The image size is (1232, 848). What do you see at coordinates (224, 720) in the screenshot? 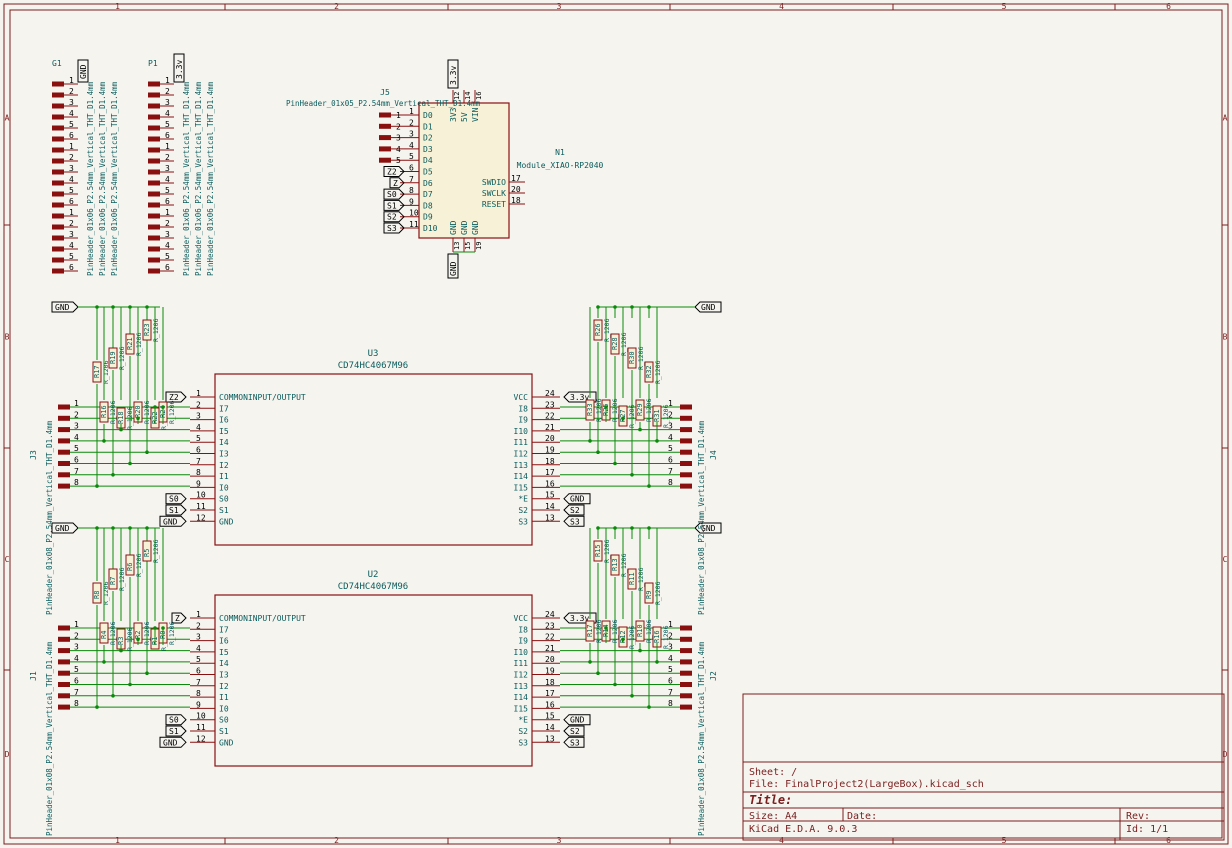
I see `pin-name: S0` at bounding box center [224, 720].